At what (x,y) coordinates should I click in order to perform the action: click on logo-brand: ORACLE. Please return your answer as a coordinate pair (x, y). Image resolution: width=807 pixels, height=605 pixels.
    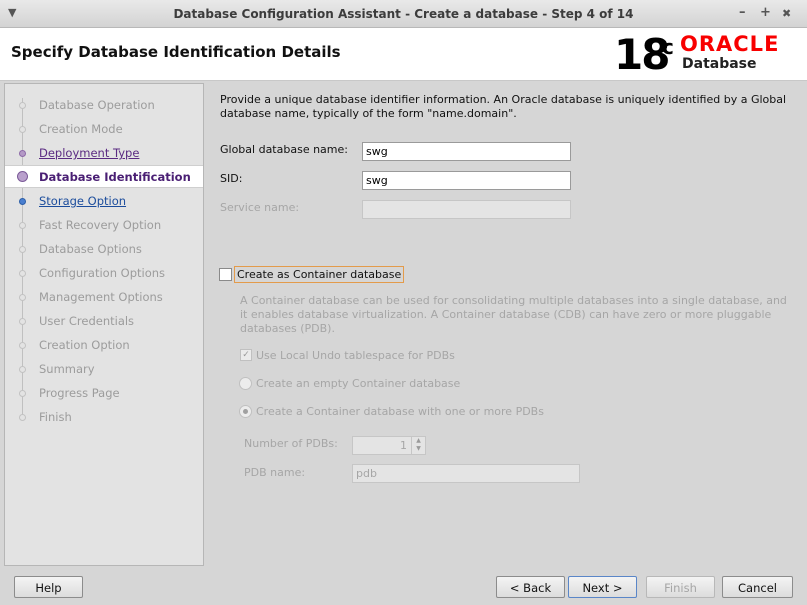
    Looking at the image, I should click on (730, 44).